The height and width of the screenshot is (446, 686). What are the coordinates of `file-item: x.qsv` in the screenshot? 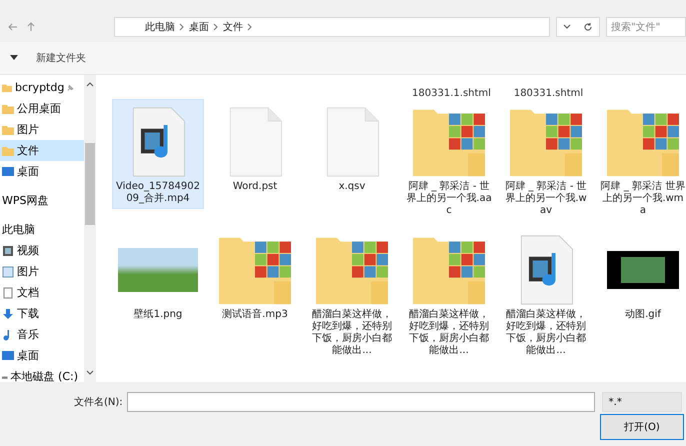 It's located at (352, 148).